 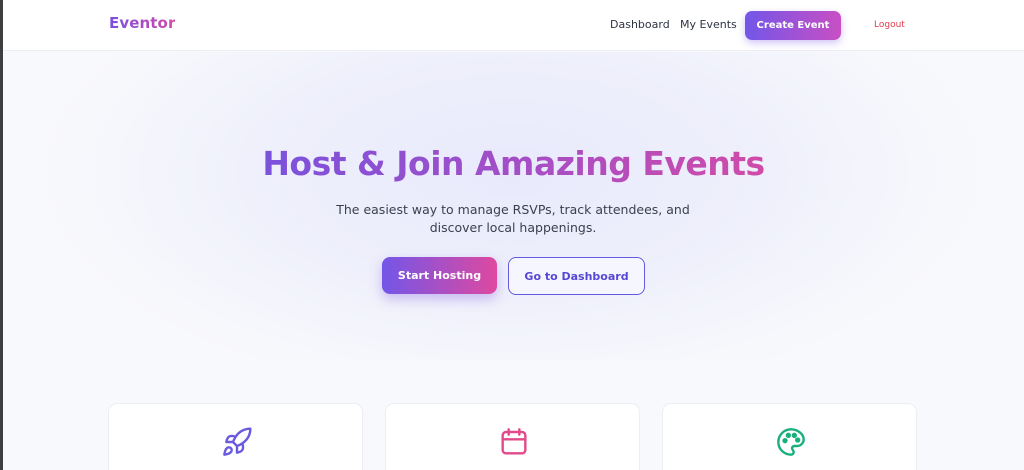 I want to click on hero-title: Host & Join Amazing Events, so click(x=513, y=163).